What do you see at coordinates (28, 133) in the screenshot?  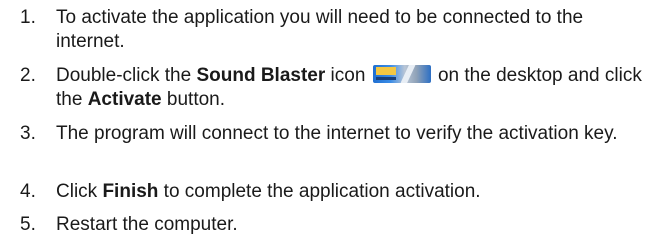 I see `step-number: 3.` at bounding box center [28, 133].